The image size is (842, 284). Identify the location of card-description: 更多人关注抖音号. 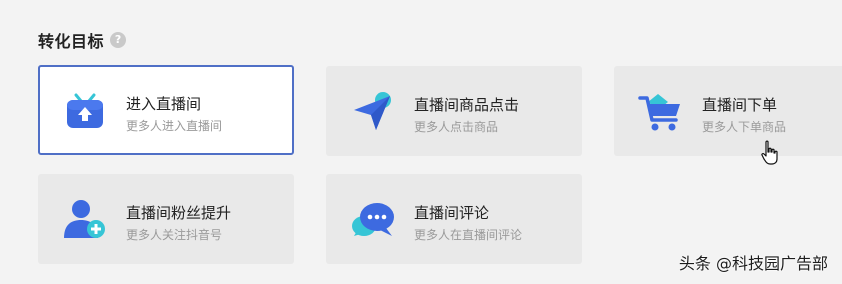
(174, 235).